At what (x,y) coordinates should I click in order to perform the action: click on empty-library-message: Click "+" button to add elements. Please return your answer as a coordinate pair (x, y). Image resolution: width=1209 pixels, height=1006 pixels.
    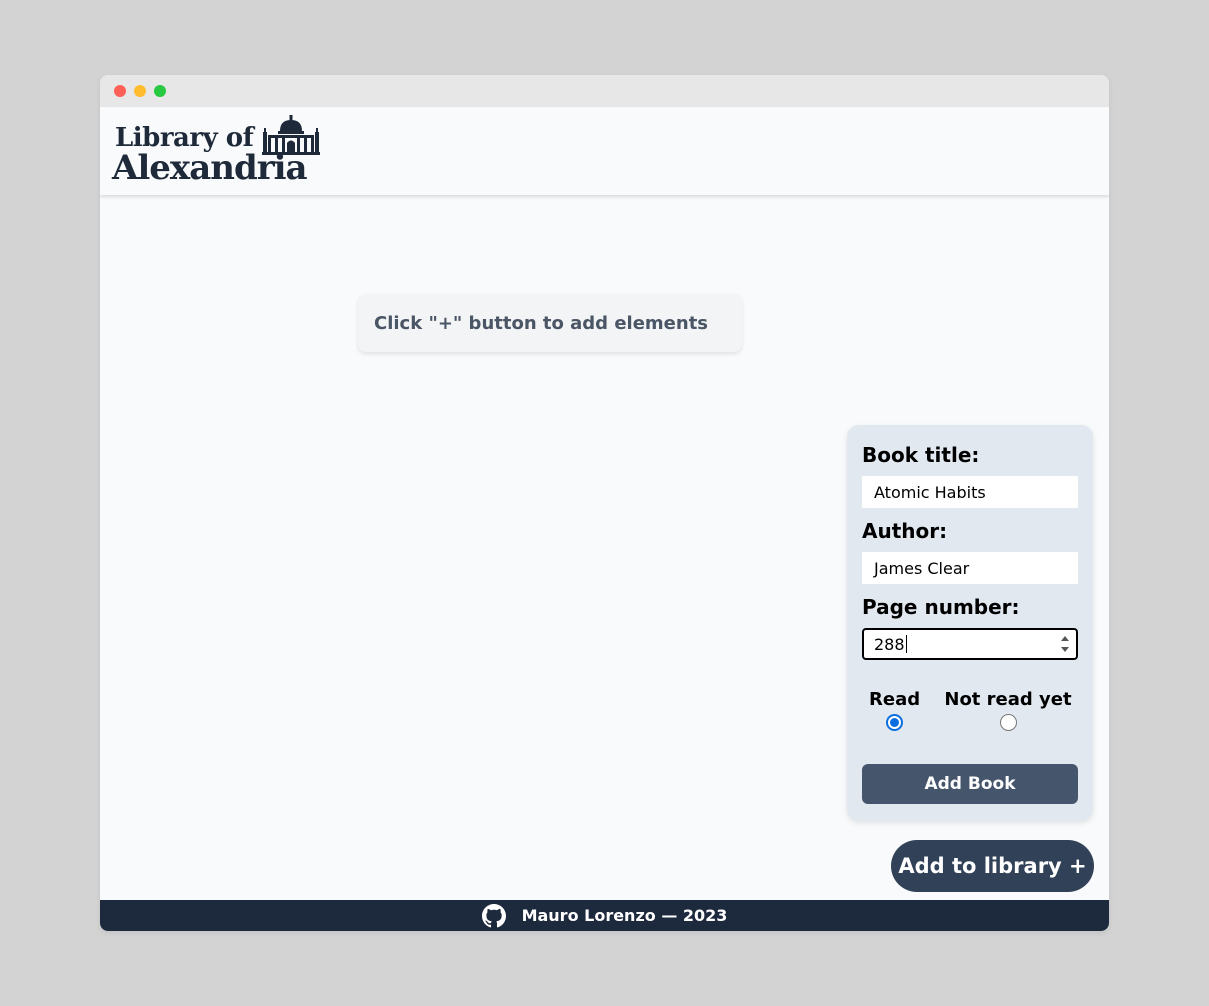
    Looking at the image, I should click on (550, 323).